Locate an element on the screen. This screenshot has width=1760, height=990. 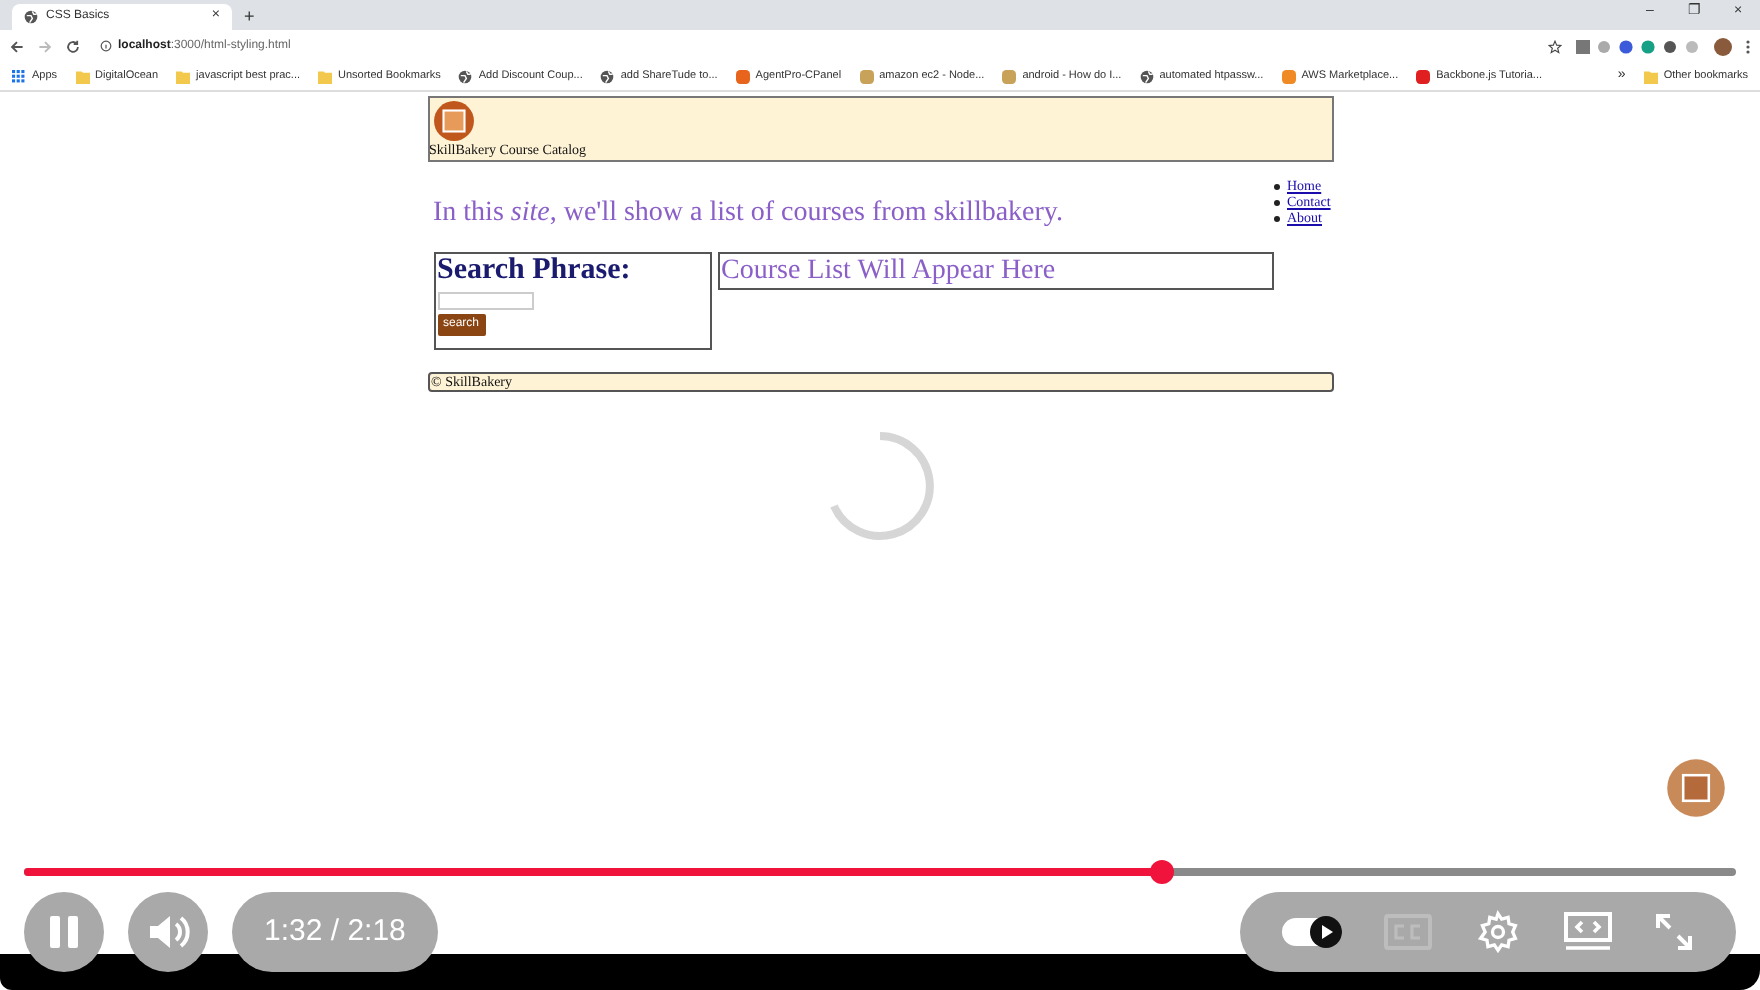
new-tab-button: + is located at coordinates (249, 17).